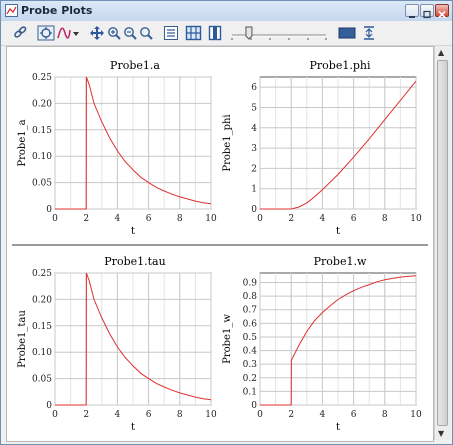  I want to click on chart-2-x-tick-label: 6, so click(354, 219).